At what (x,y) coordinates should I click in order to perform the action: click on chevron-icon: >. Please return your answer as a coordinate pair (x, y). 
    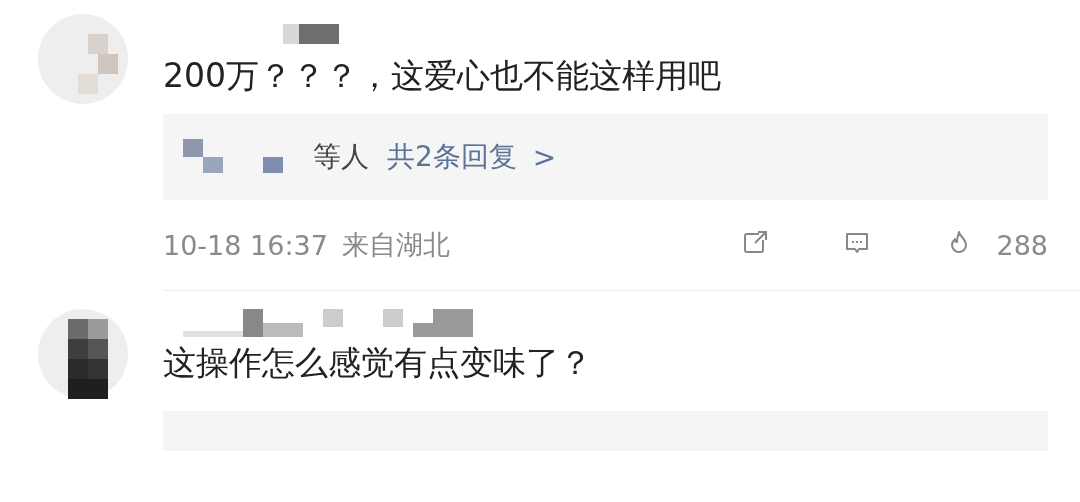
    Looking at the image, I should click on (544, 157).